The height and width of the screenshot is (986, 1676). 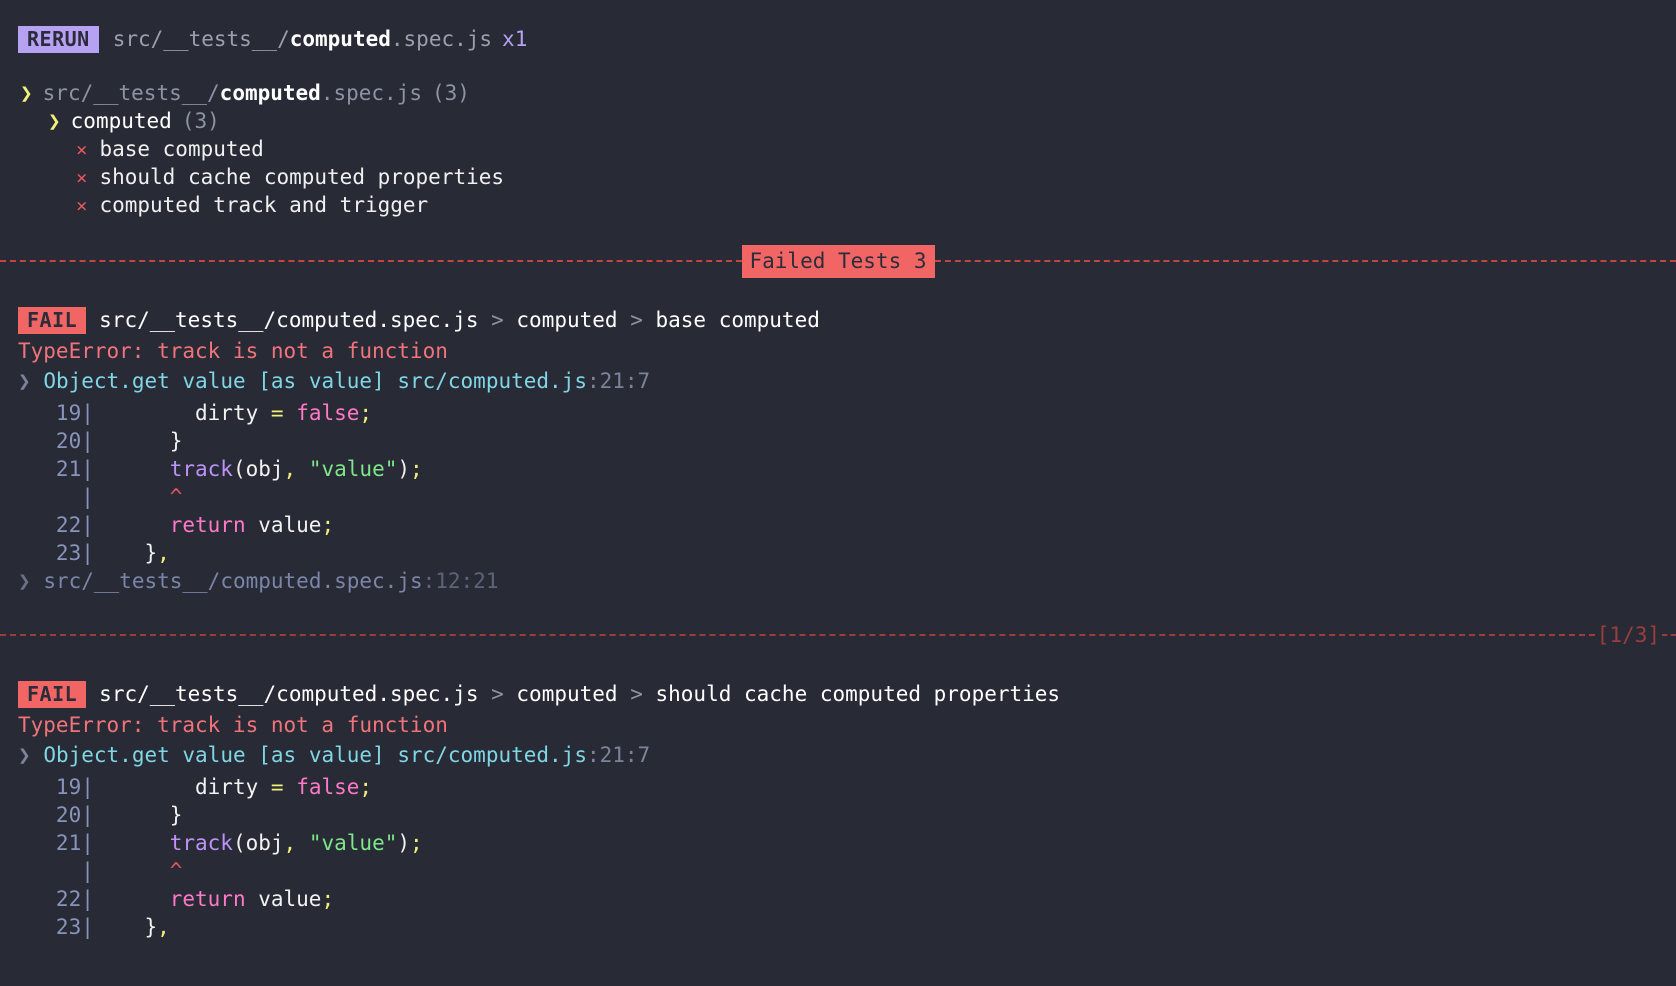 I want to click on tree-test-row: × should cache computed properties, so click(x=838, y=176).